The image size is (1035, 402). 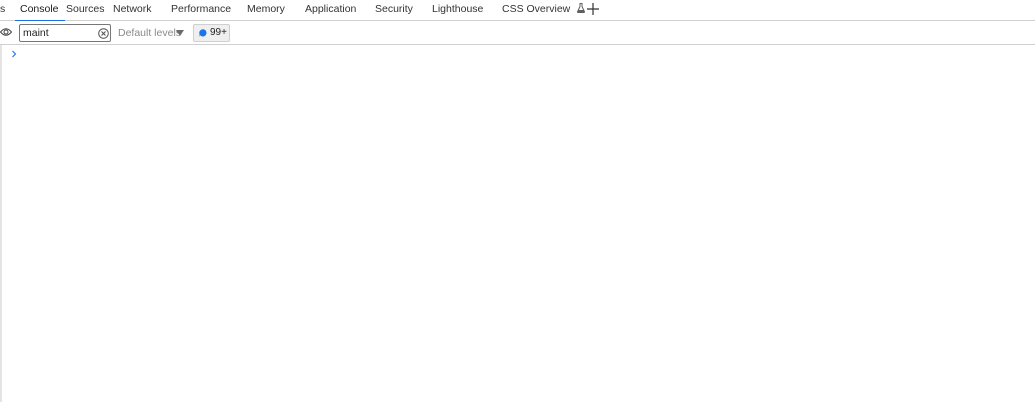 I want to click on tab-performance: Performance, so click(x=201, y=10).